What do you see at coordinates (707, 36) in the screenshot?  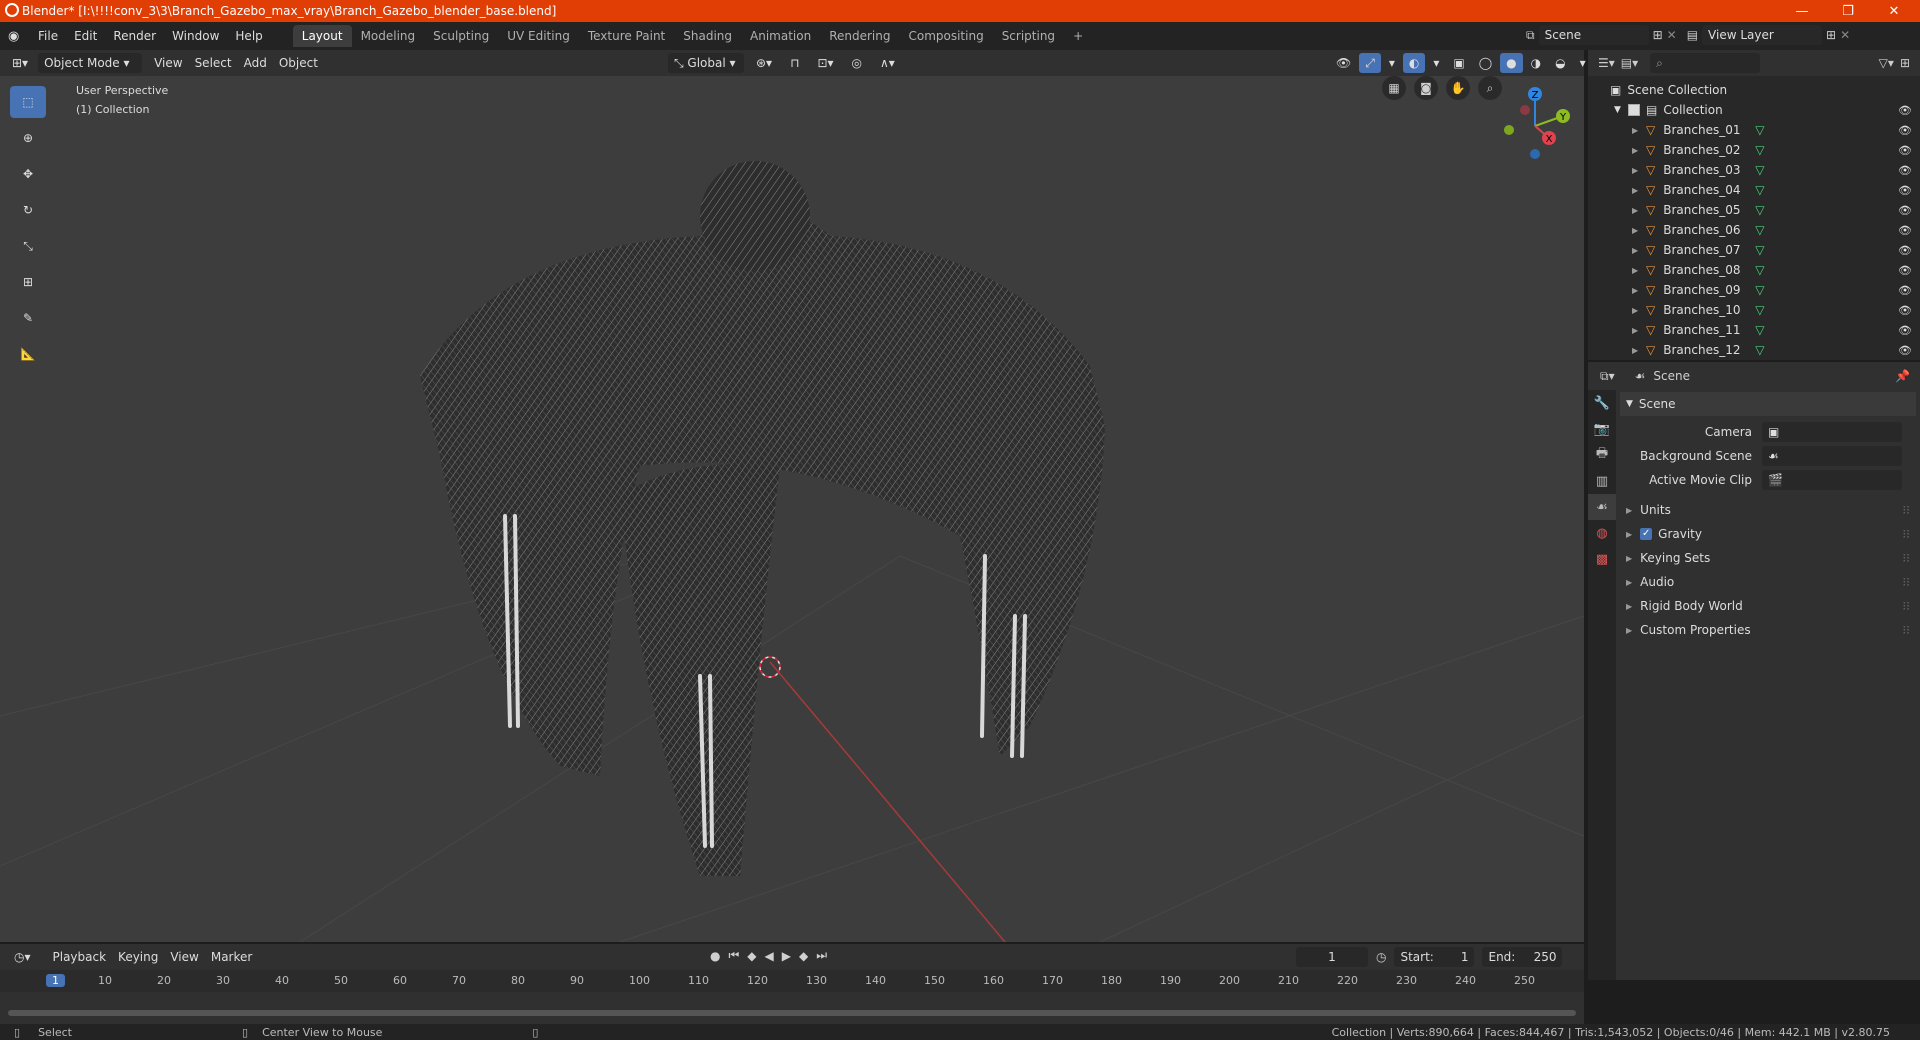 I see `tab-shading: Shading` at bounding box center [707, 36].